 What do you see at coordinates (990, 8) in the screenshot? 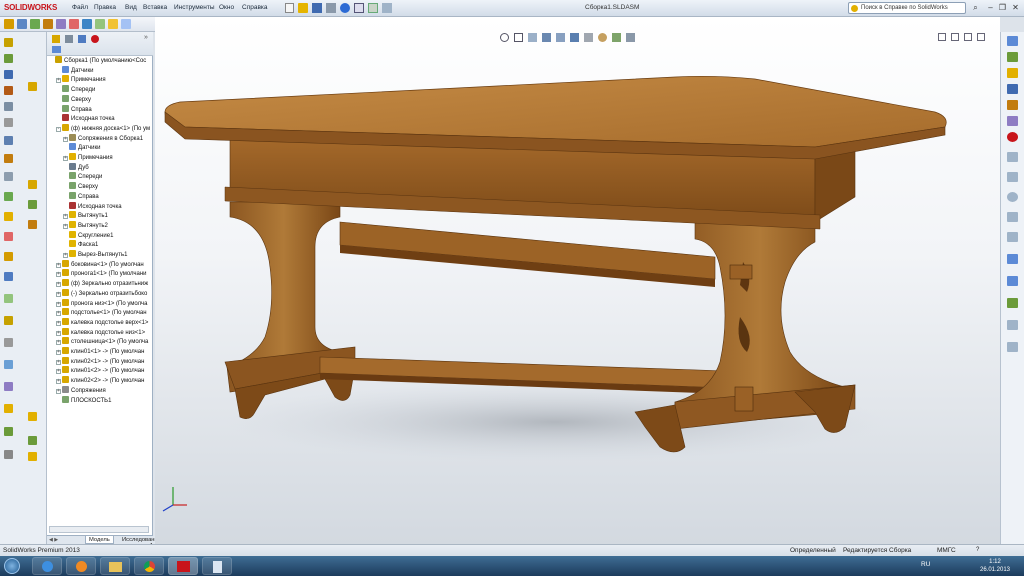
I see `minimize-icon: –` at bounding box center [990, 8].